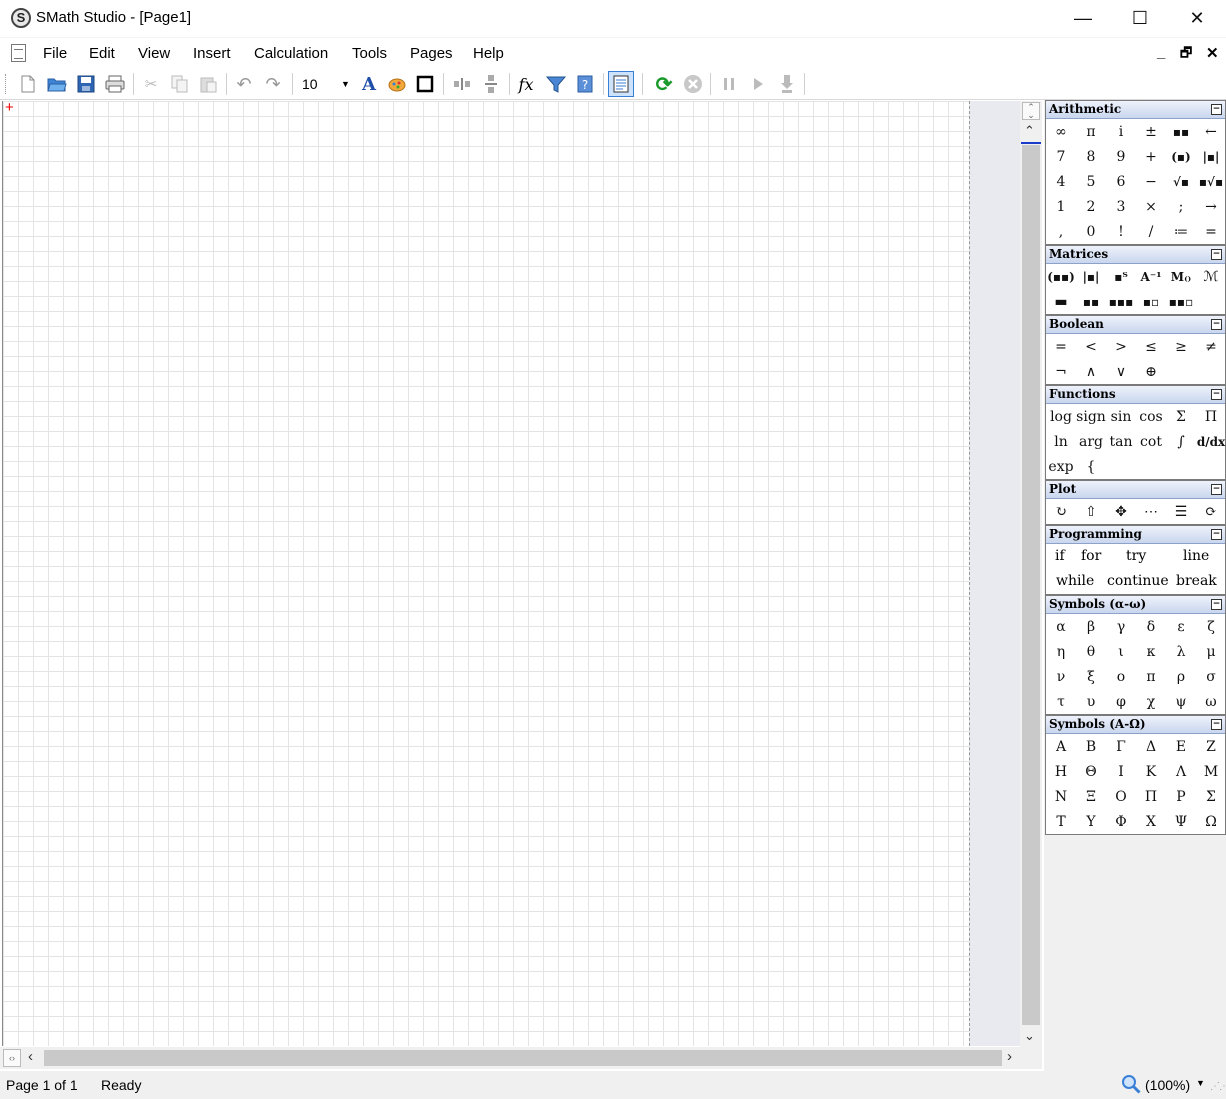  Describe the element at coordinates (1121, 181) in the screenshot. I see `arithmetic-button: 6` at that location.